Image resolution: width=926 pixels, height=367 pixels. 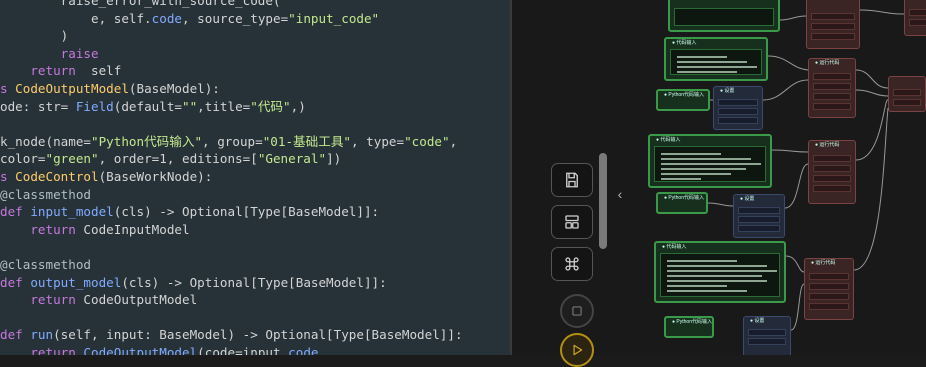 I want to click on code-line: return self, so click(x=231, y=71).